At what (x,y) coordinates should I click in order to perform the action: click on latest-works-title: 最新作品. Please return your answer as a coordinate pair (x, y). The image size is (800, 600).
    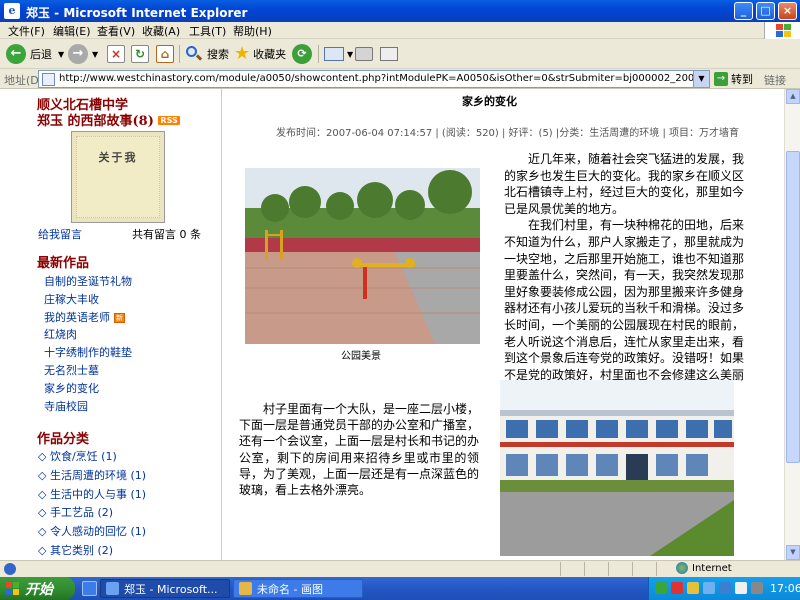
    Looking at the image, I should click on (63, 263).